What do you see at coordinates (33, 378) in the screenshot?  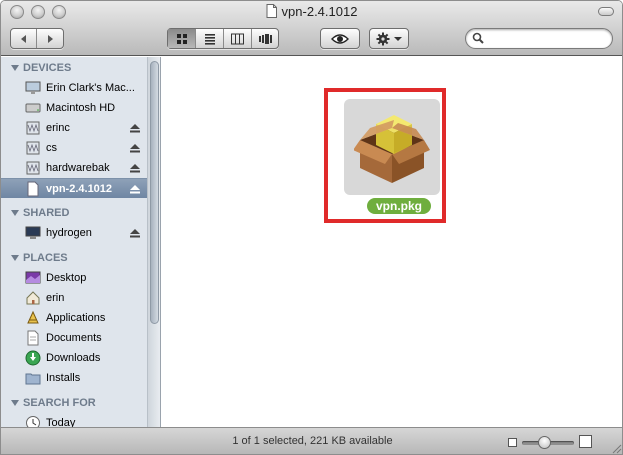 I see `folder-icon` at bounding box center [33, 378].